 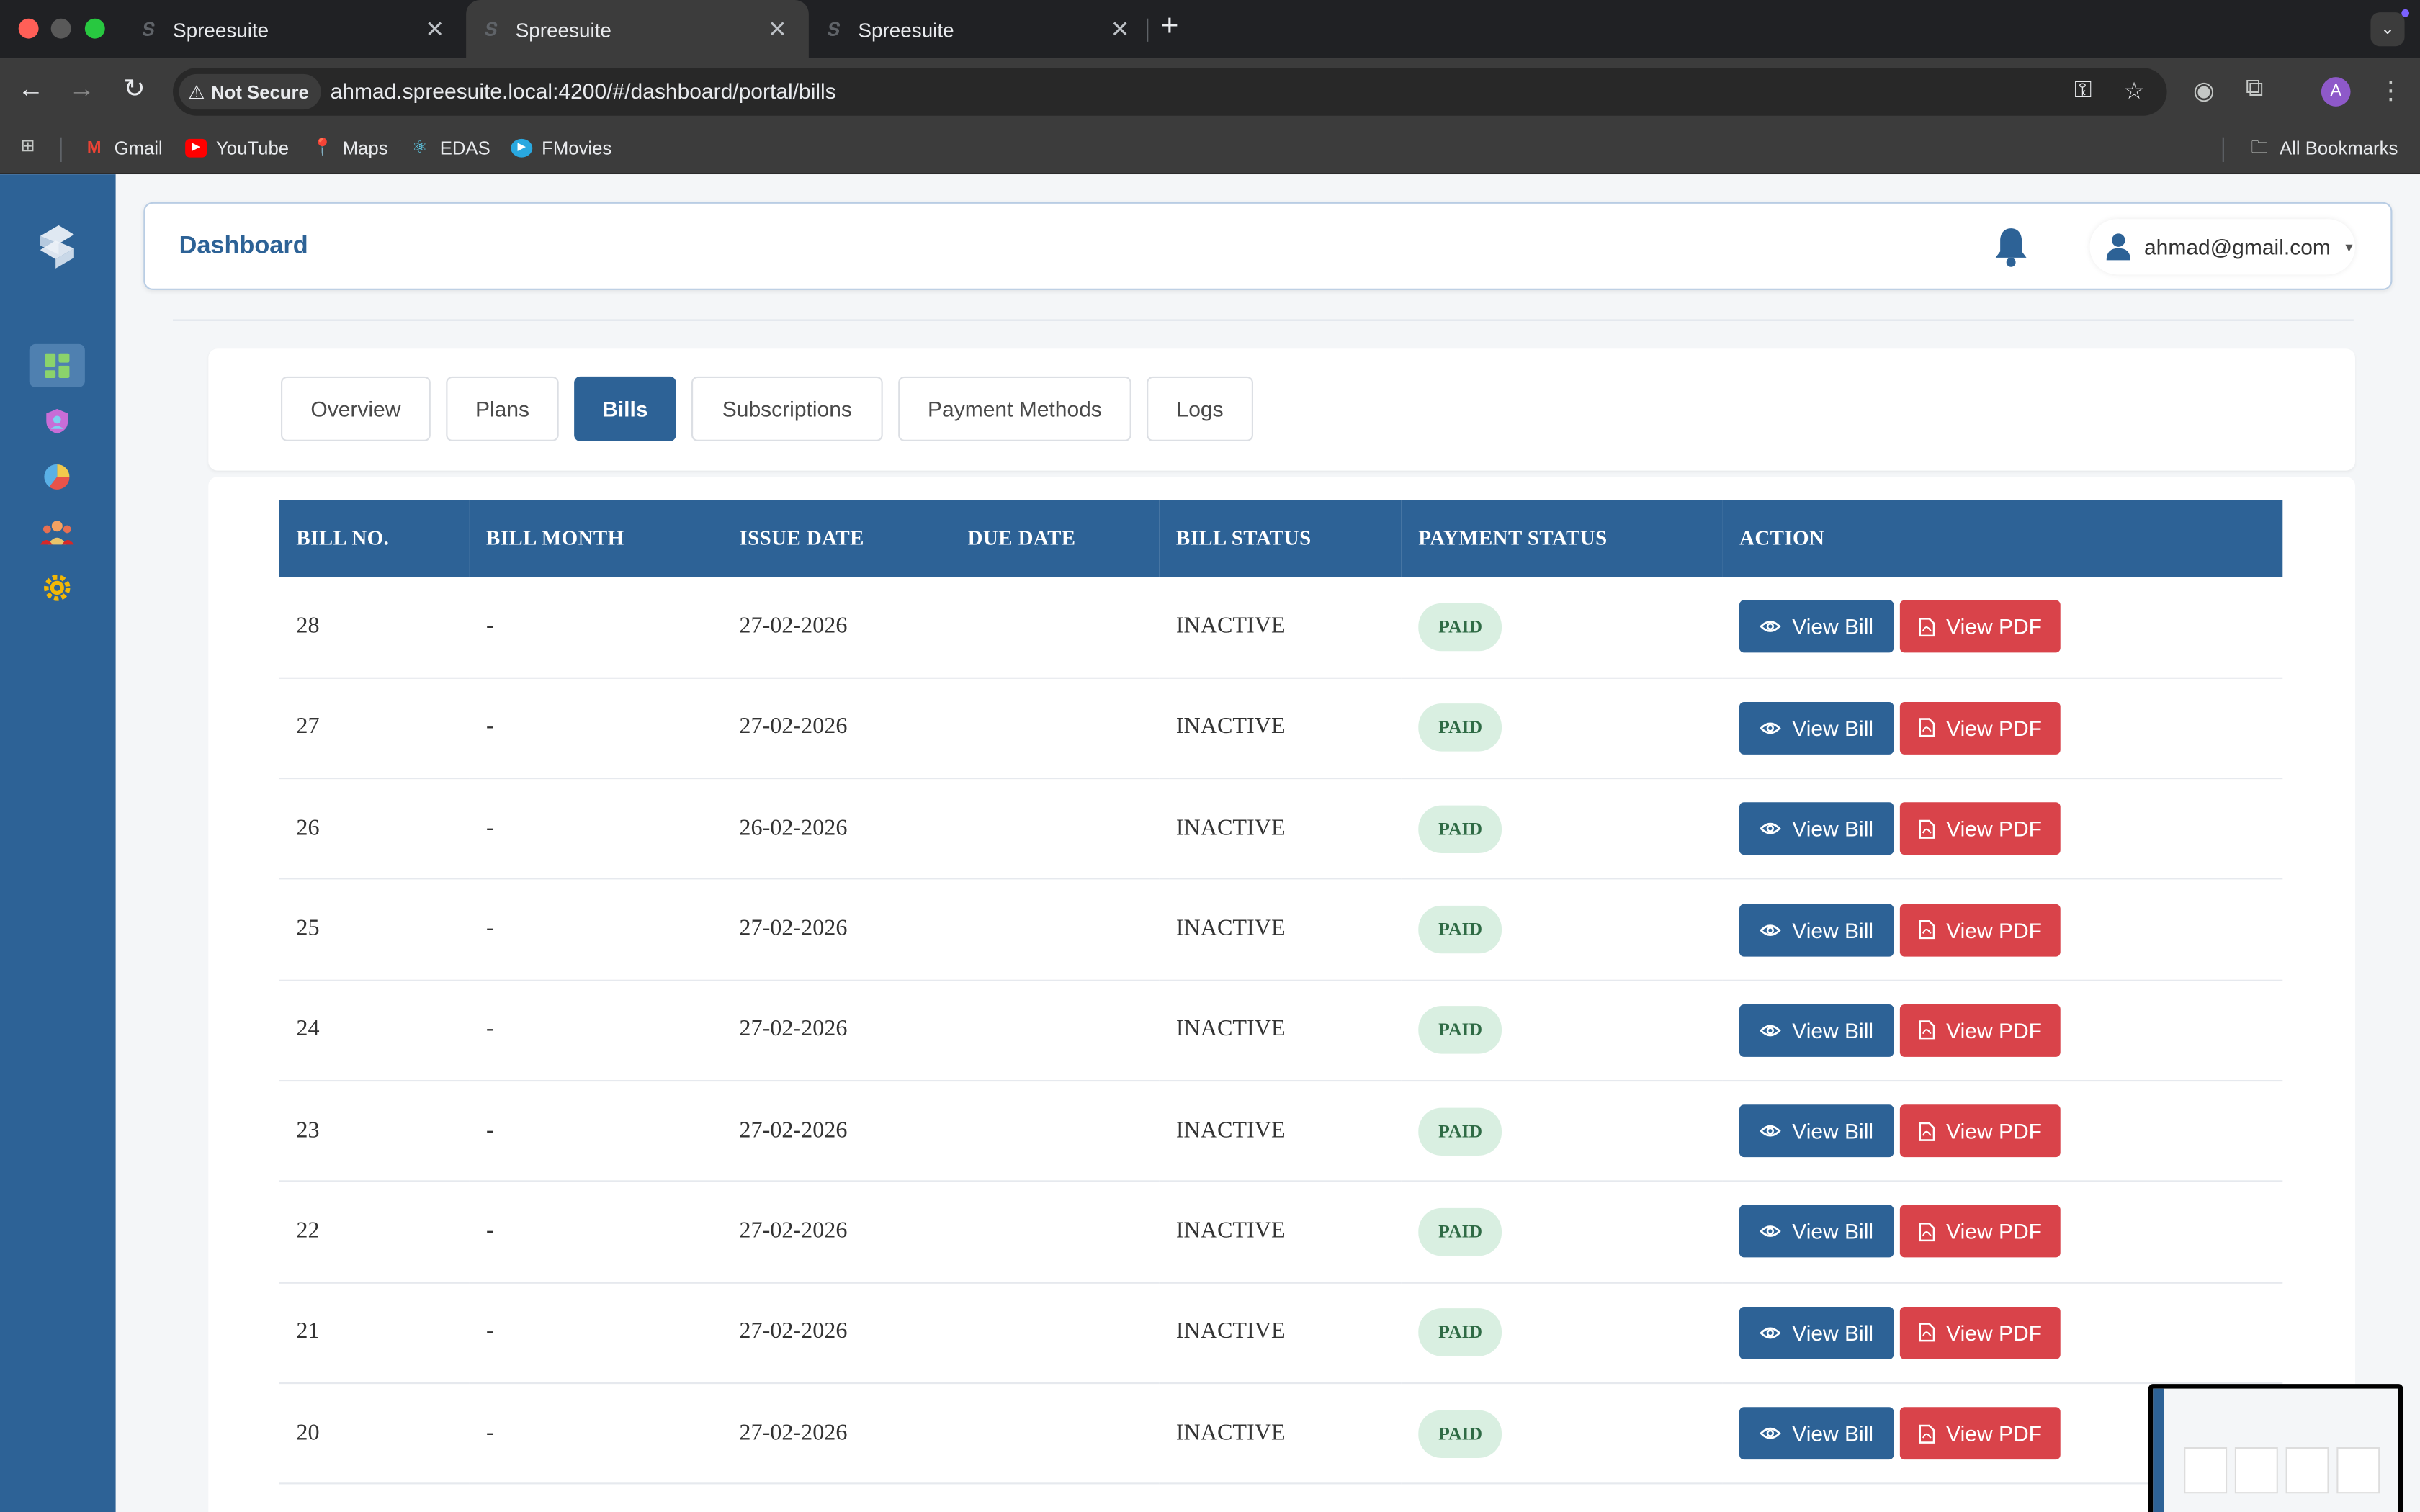 What do you see at coordinates (2390, 91) in the screenshot?
I see `more-menu-icon: ⋮` at bounding box center [2390, 91].